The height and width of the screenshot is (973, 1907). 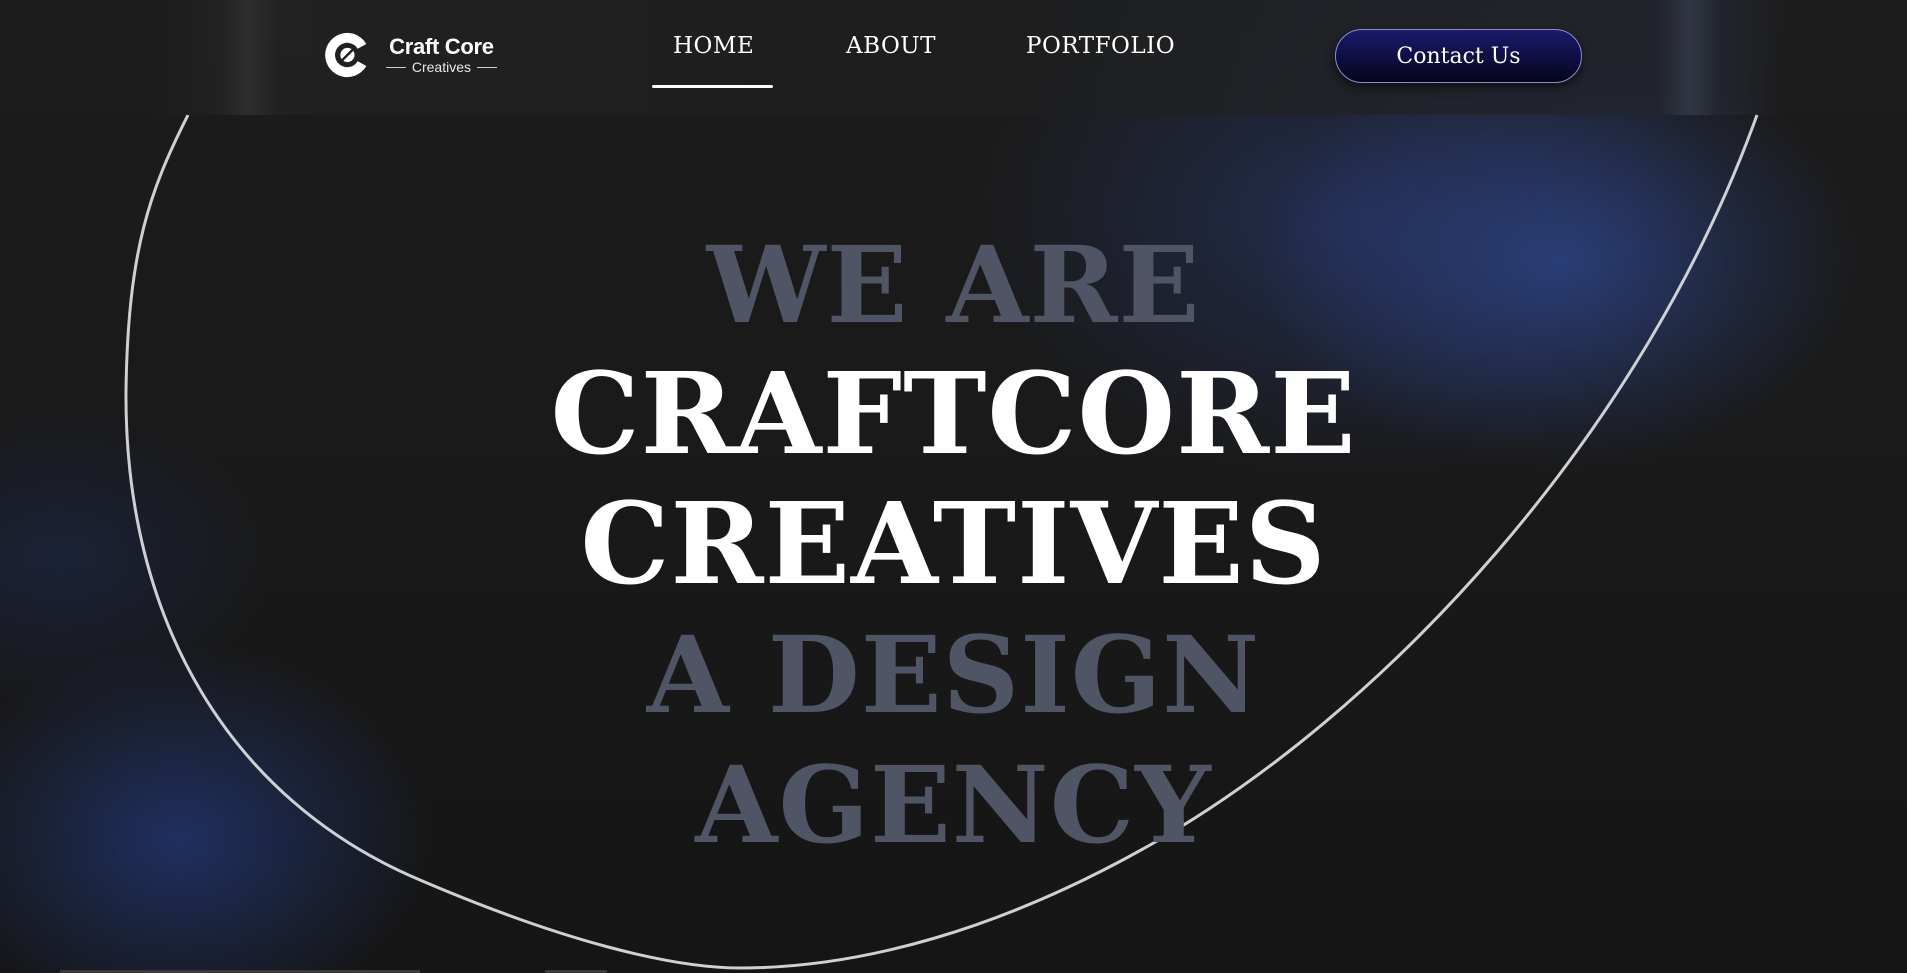 What do you see at coordinates (713, 46) in the screenshot?
I see `nav-item-home: HOME` at bounding box center [713, 46].